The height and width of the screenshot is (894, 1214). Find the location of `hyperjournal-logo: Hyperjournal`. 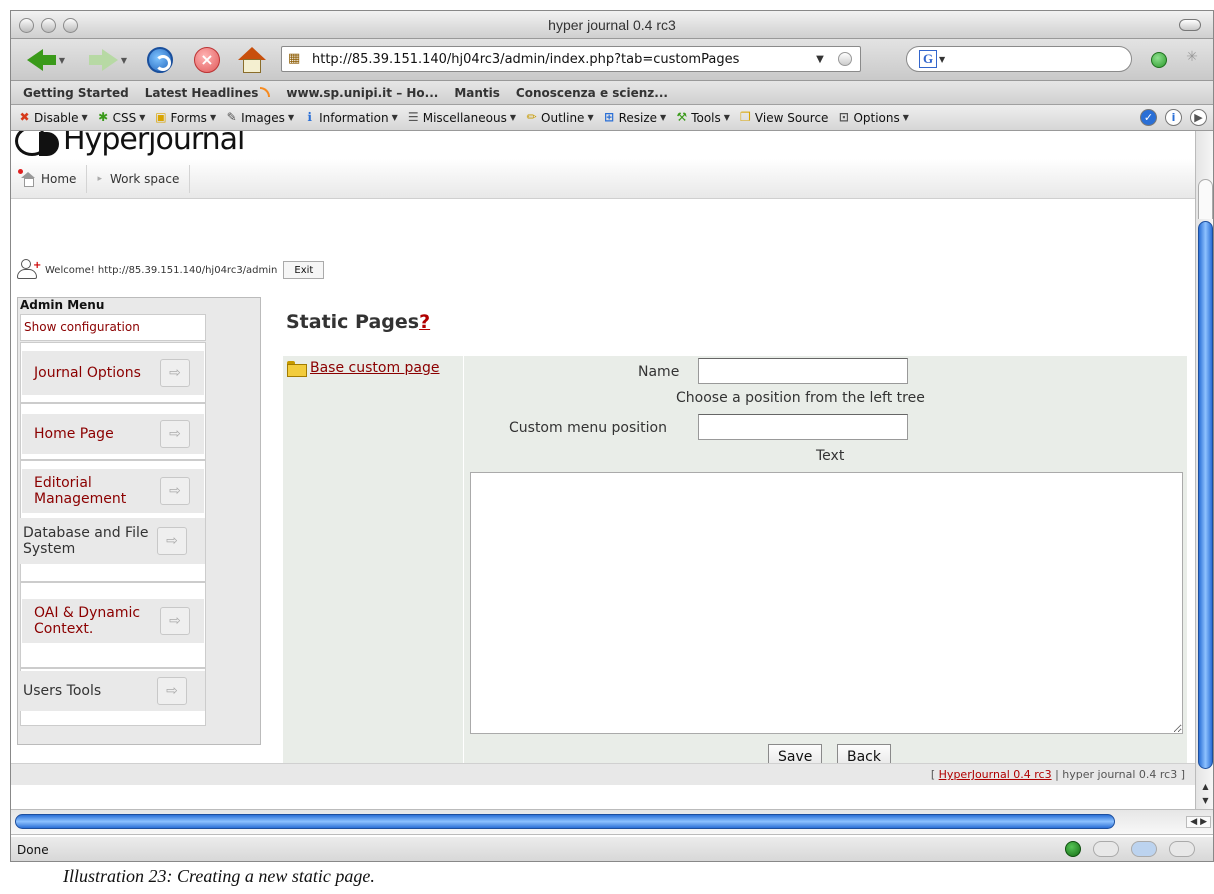

hyperjournal-logo: Hyperjournal is located at coordinates (128, 145).